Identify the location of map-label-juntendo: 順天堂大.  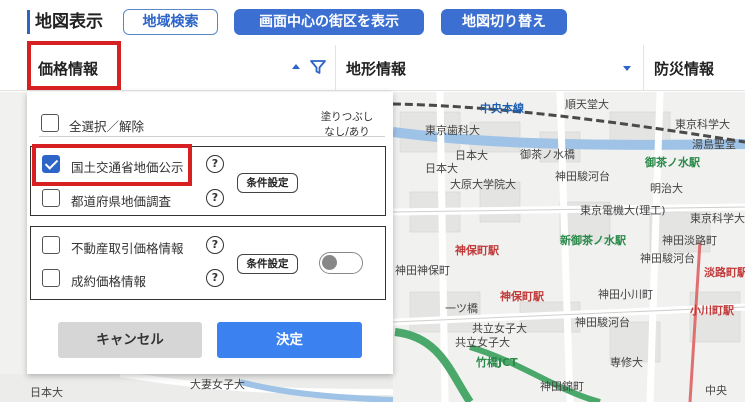
(587, 104).